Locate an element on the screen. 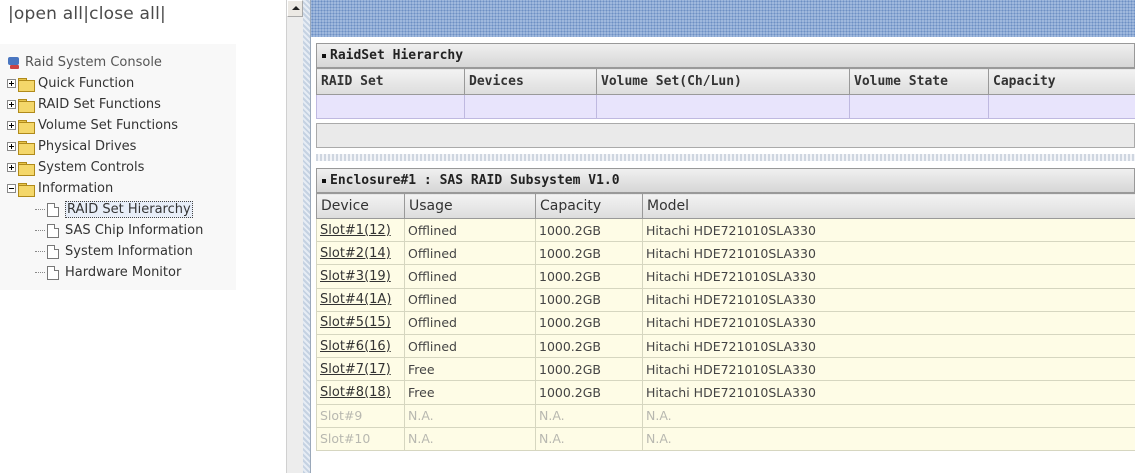 The image size is (1135, 473). enclosure-panel-title: Enclosure#1 : SAS RAID Subsystem V1.0 is located at coordinates (725, 180).